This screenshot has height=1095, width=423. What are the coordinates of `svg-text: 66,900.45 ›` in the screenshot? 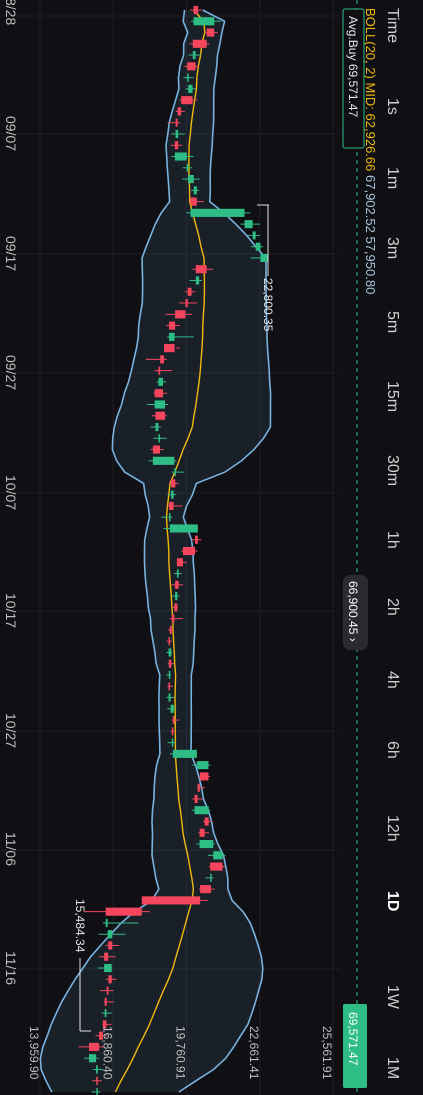 It's located at (353, 611).